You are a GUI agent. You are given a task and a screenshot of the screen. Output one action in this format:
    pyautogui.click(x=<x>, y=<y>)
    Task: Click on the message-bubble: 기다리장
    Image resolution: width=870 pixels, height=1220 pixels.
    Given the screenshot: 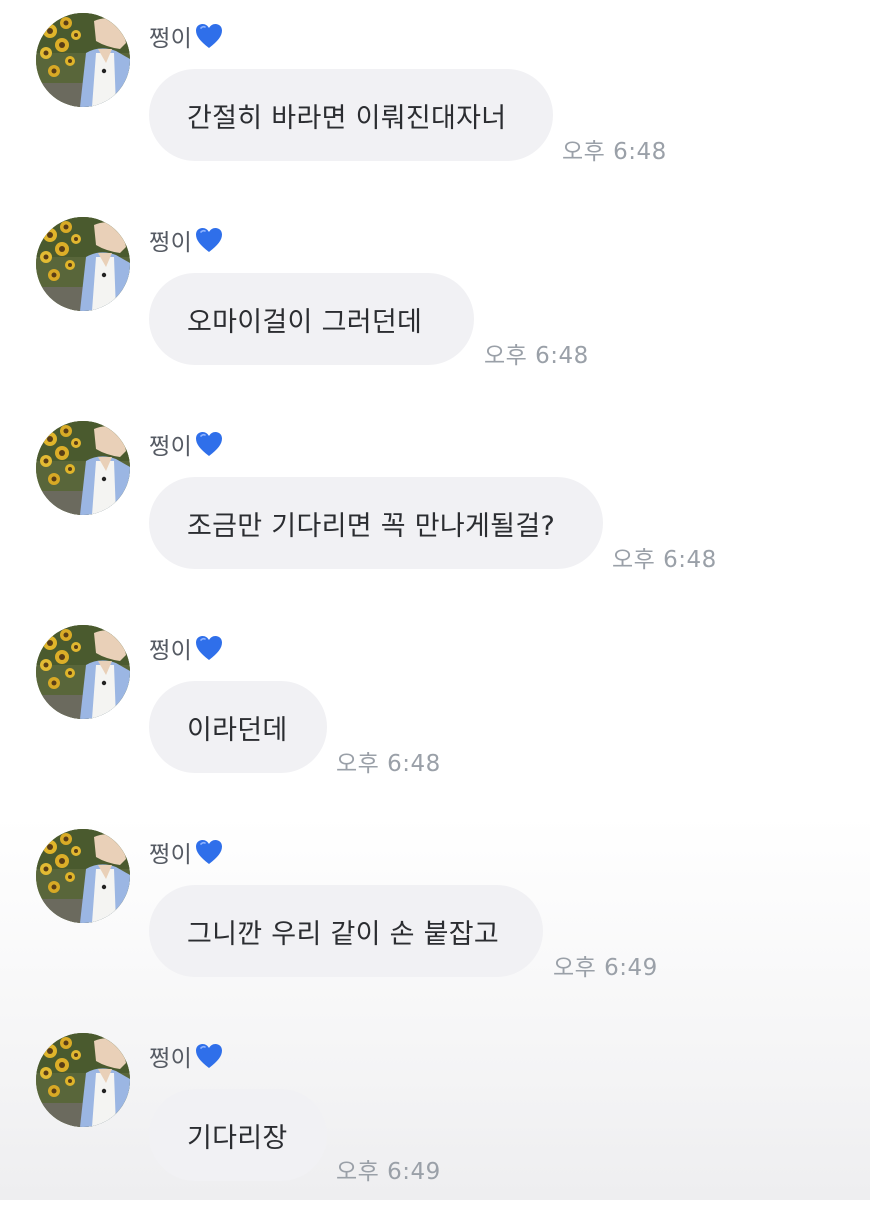 What is the action you would take?
    pyautogui.click(x=238, y=1135)
    